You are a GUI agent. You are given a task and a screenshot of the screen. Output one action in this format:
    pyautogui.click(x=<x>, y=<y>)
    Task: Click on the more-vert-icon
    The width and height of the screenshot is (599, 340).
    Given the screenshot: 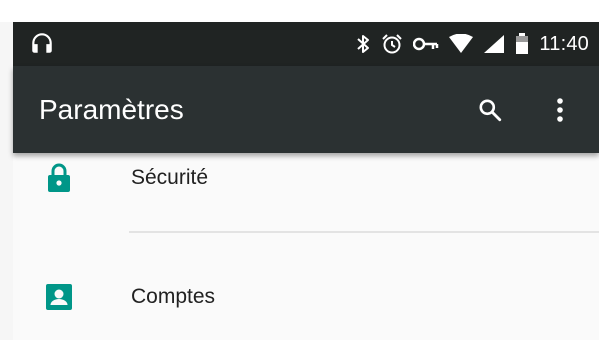 What is the action you would take?
    pyautogui.click(x=560, y=110)
    